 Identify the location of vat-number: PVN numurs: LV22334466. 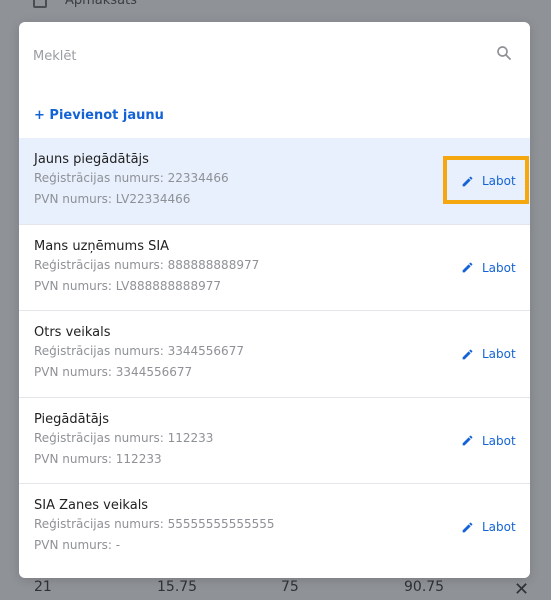
(112, 199).